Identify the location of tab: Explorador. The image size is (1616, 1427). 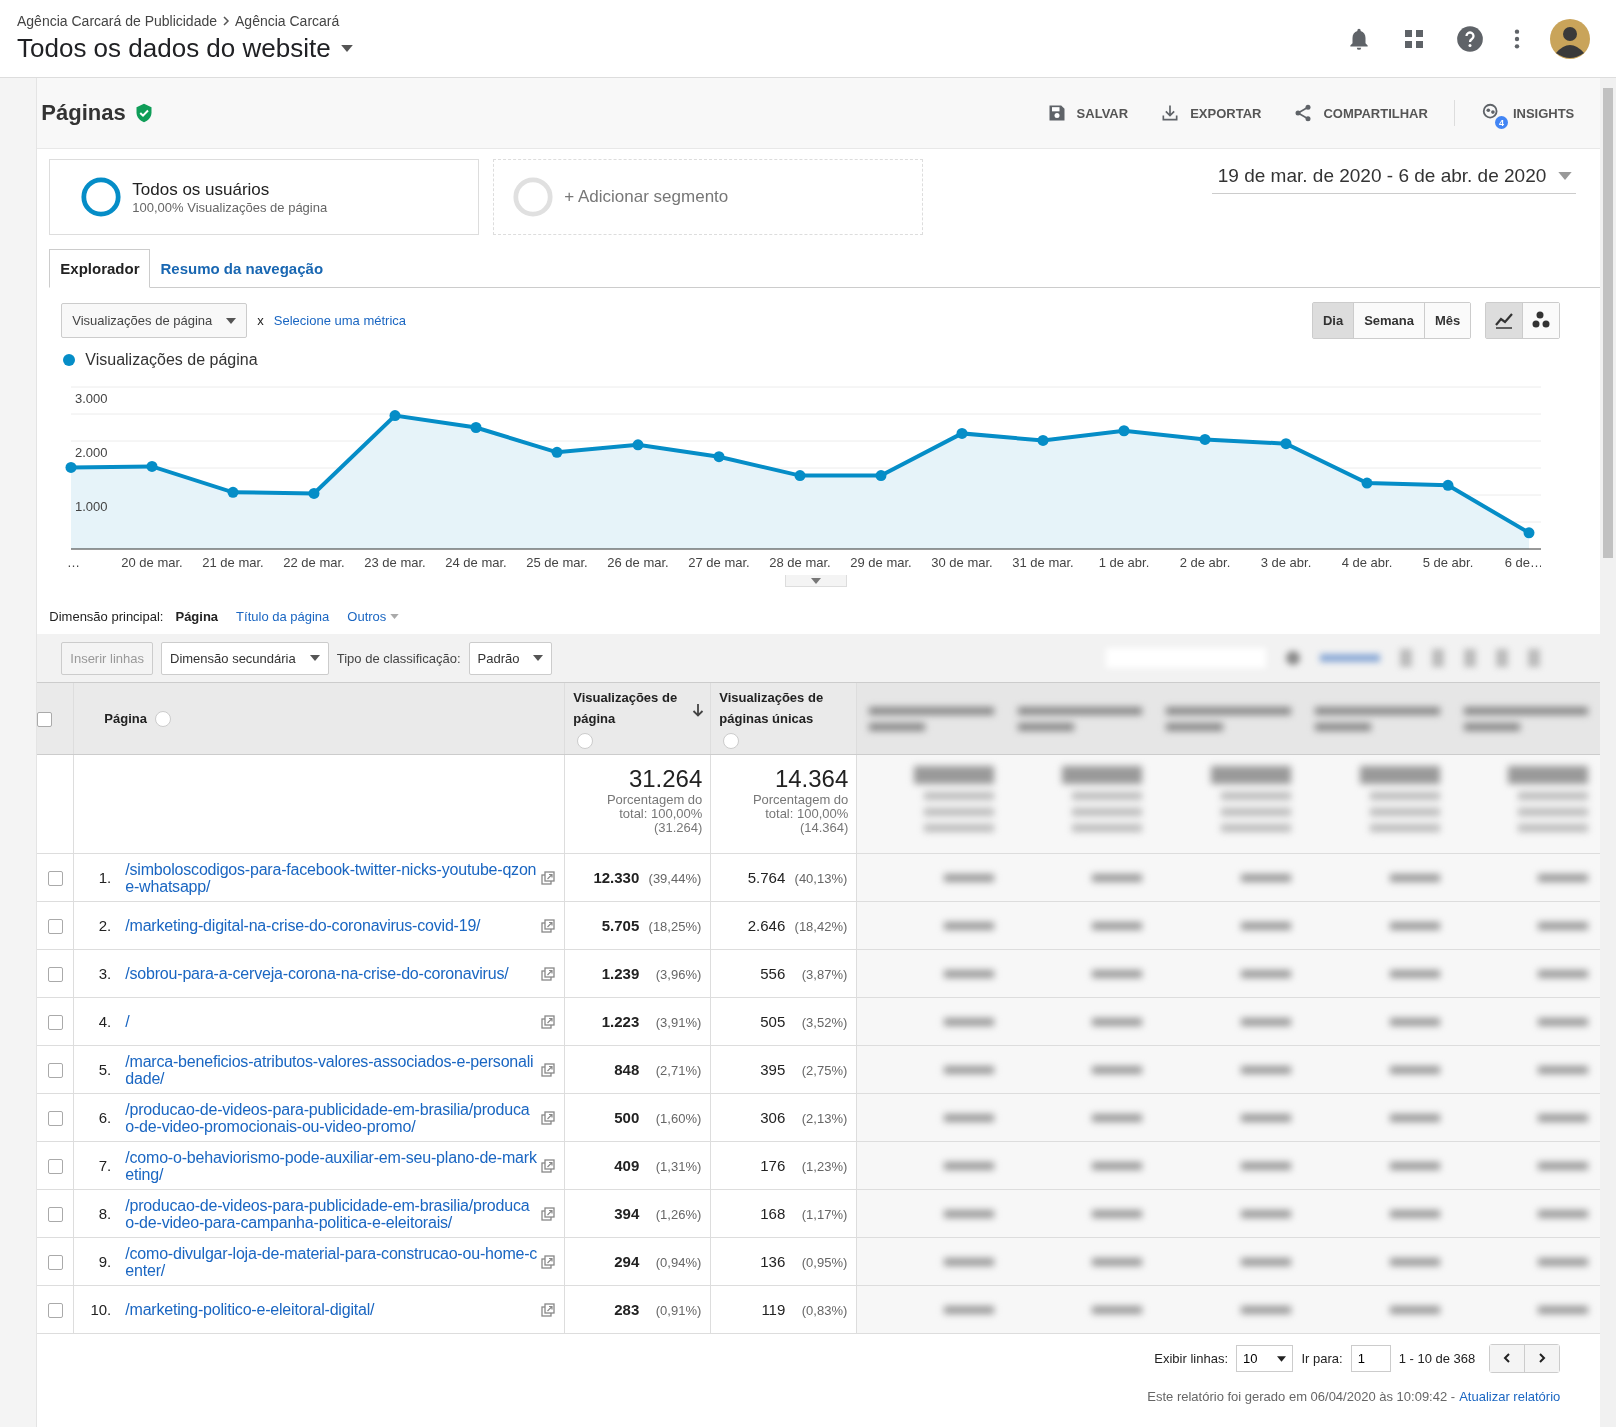
(100, 268).